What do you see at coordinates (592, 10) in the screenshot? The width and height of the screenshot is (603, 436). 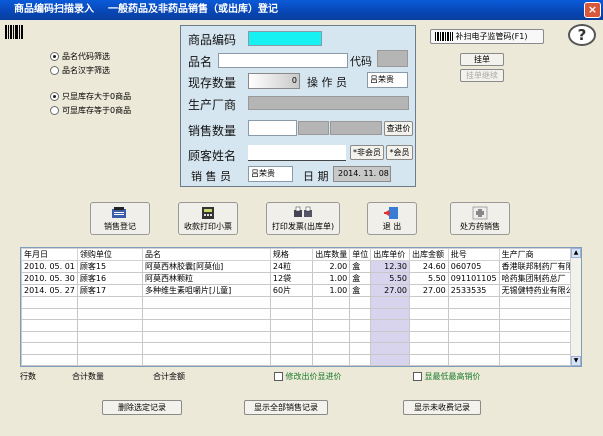 I see `close-button: ×` at bounding box center [592, 10].